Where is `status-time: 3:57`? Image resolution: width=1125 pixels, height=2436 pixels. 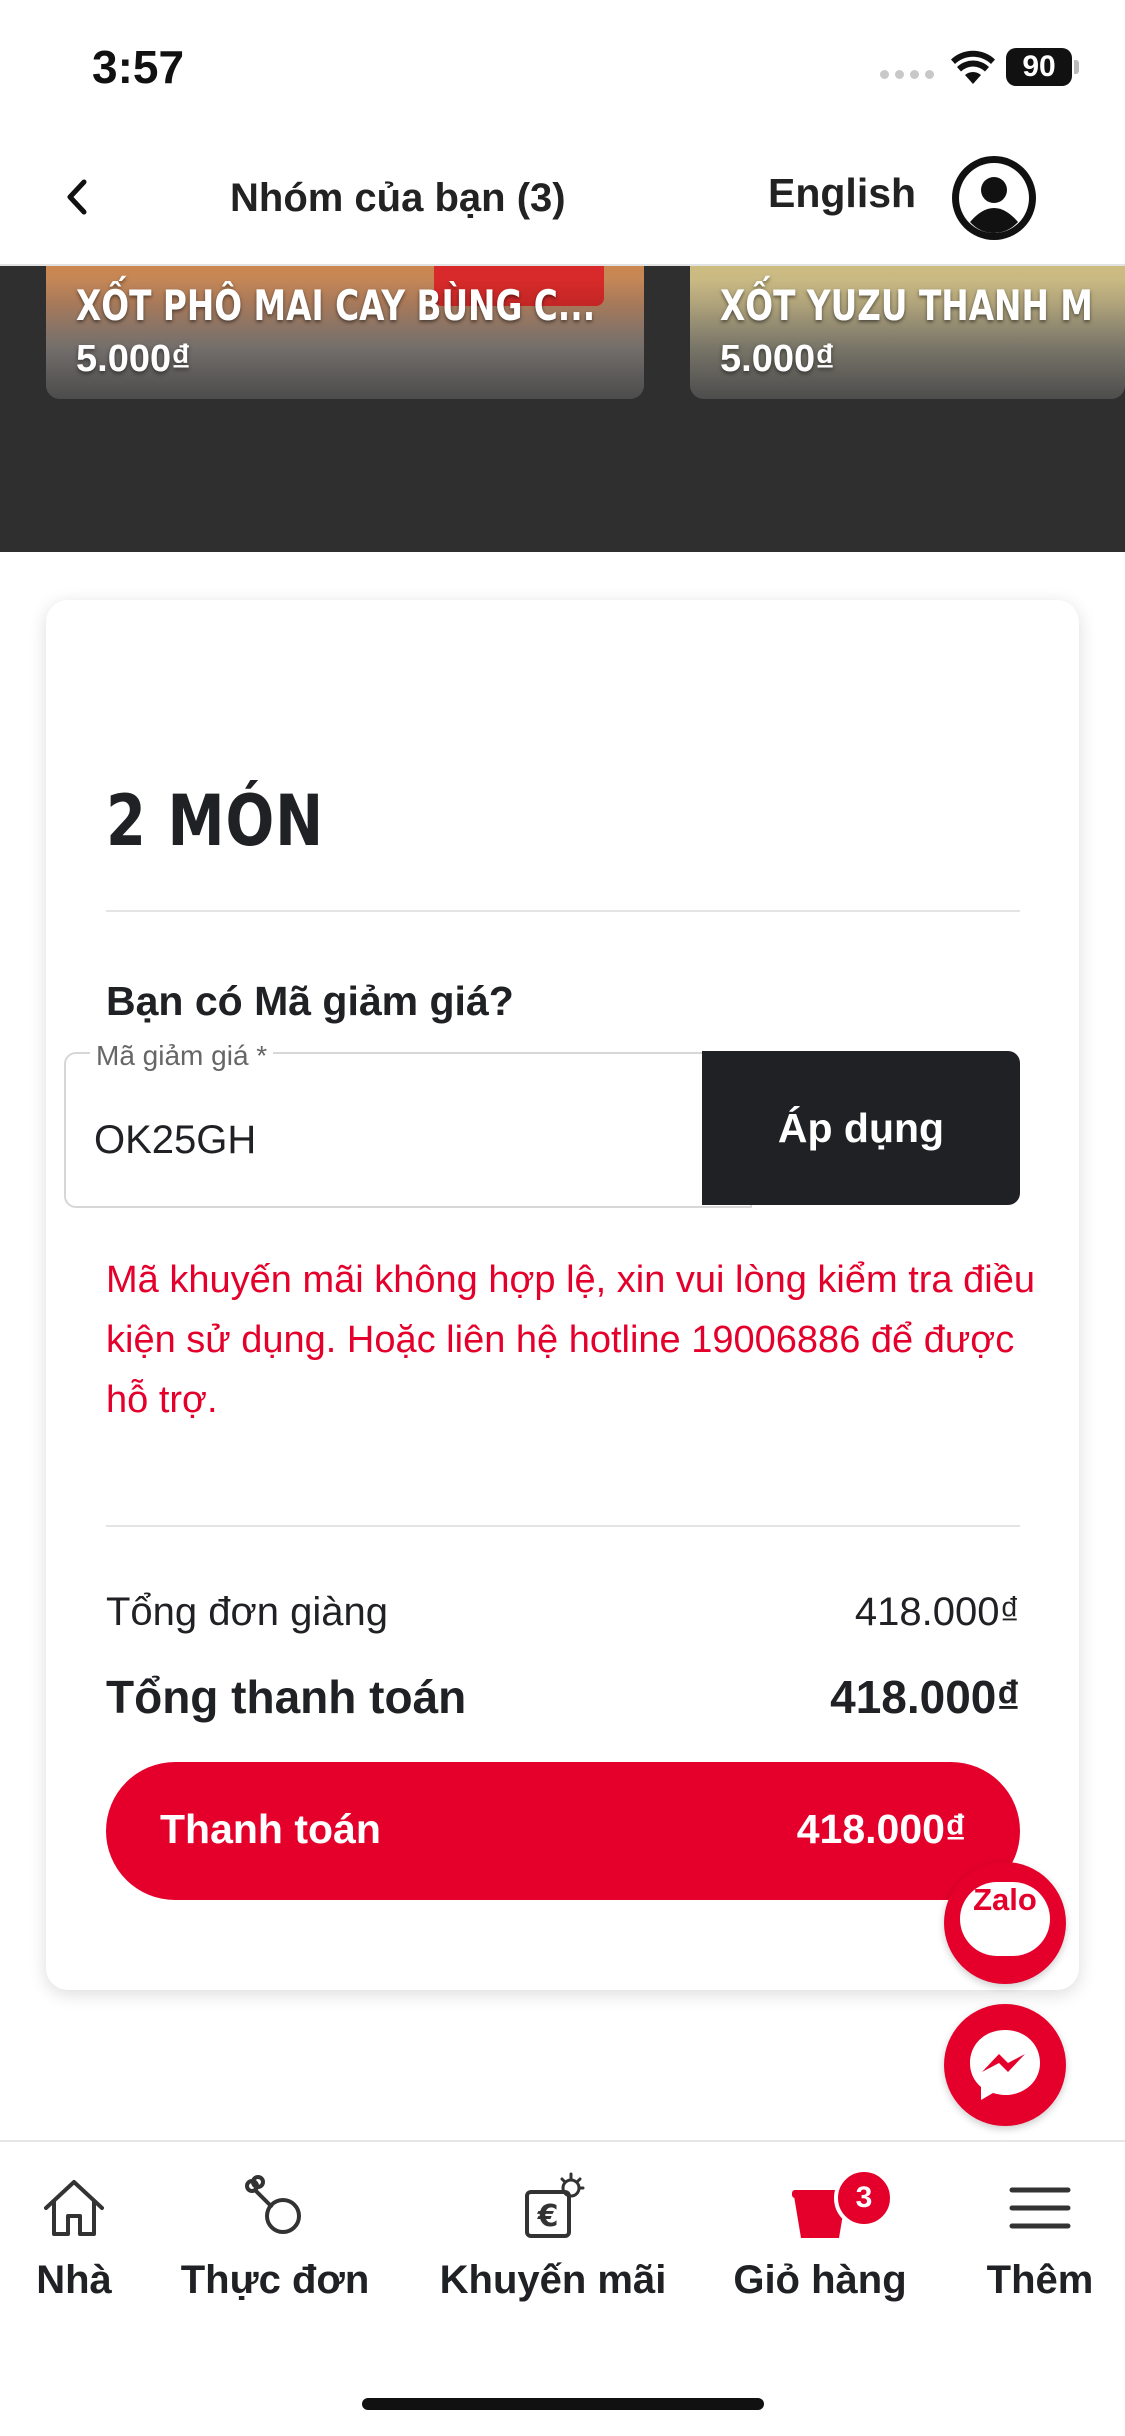 status-time: 3:57 is located at coordinates (138, 67).